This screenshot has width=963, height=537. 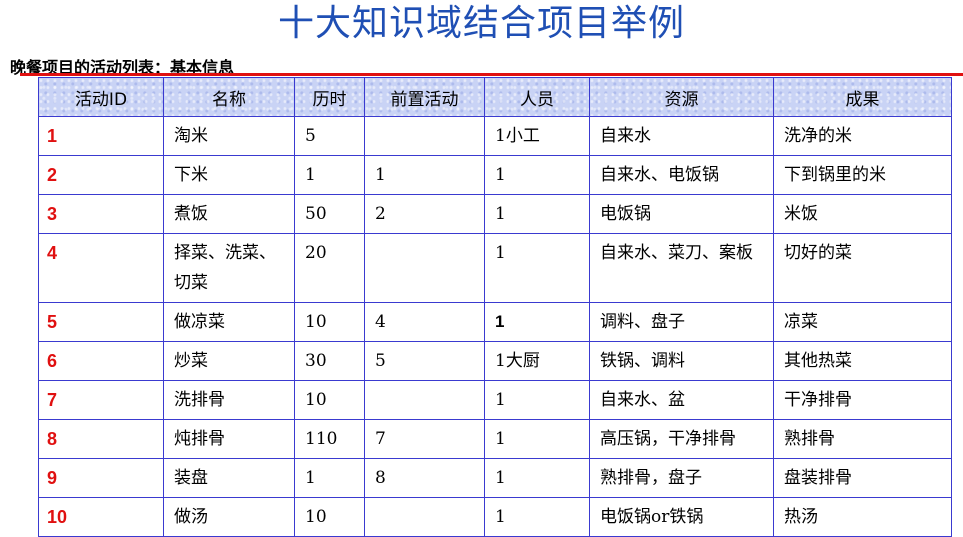 I want to click on cell-name: 择菜、洗菜、切菜, so click(x=229, y=268).